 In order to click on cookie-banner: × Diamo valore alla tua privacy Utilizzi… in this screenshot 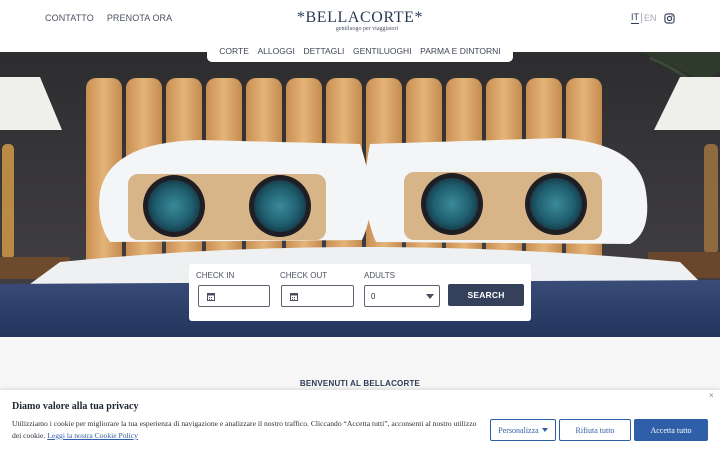, I will do `click(360, 420)`.